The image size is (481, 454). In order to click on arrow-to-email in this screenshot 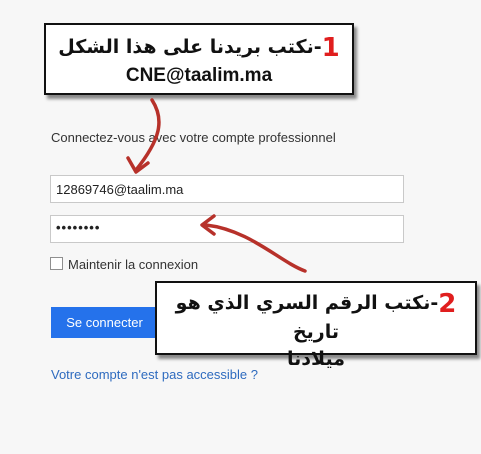, I will do `click(147, 135)`.